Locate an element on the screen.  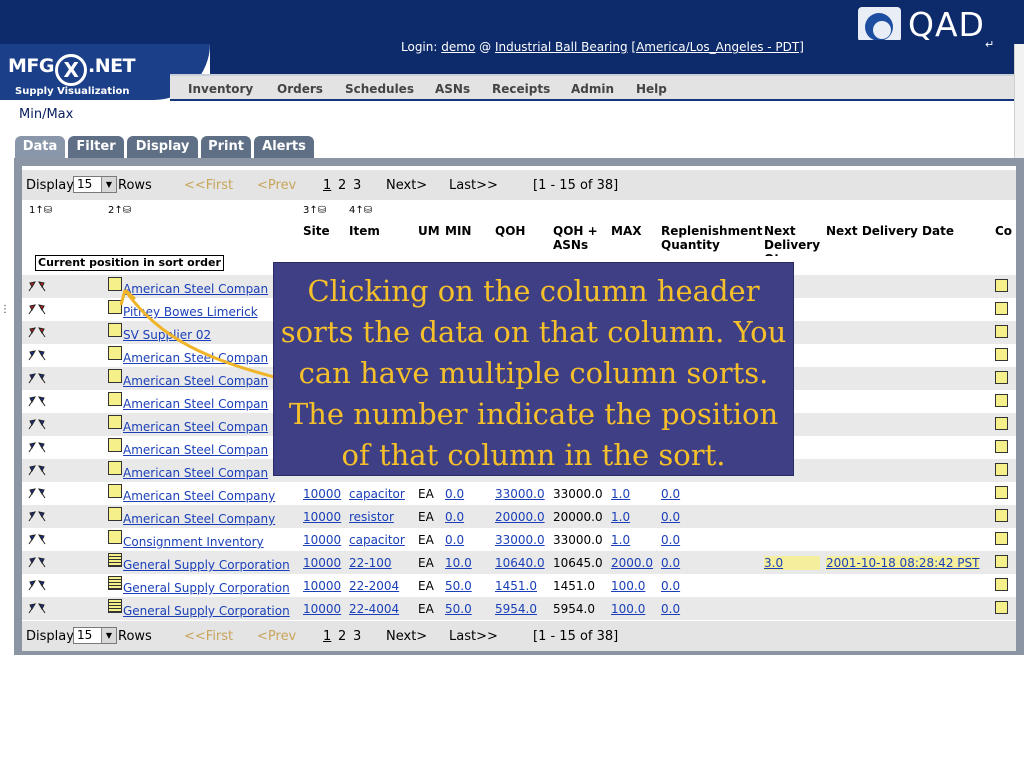
tab-alerts: Alerts is located at coordinates (284, 147).